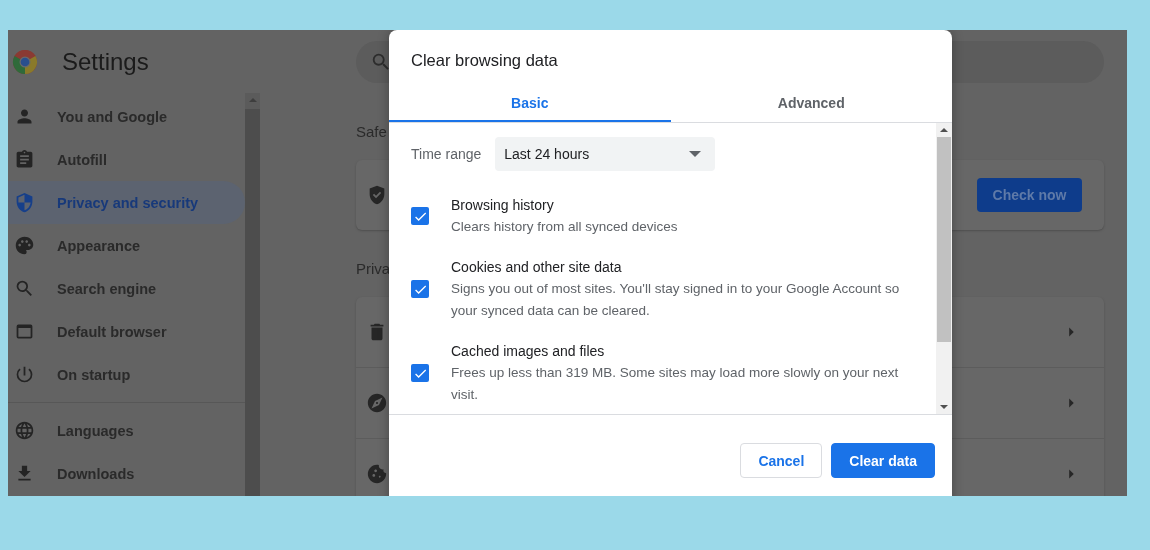 This screenshot has width=1150, height=550. What do you see at coordinates (126, 430) in the screenshot?
I see `sidebar-item: Languages` at bounding box center [126, 430].